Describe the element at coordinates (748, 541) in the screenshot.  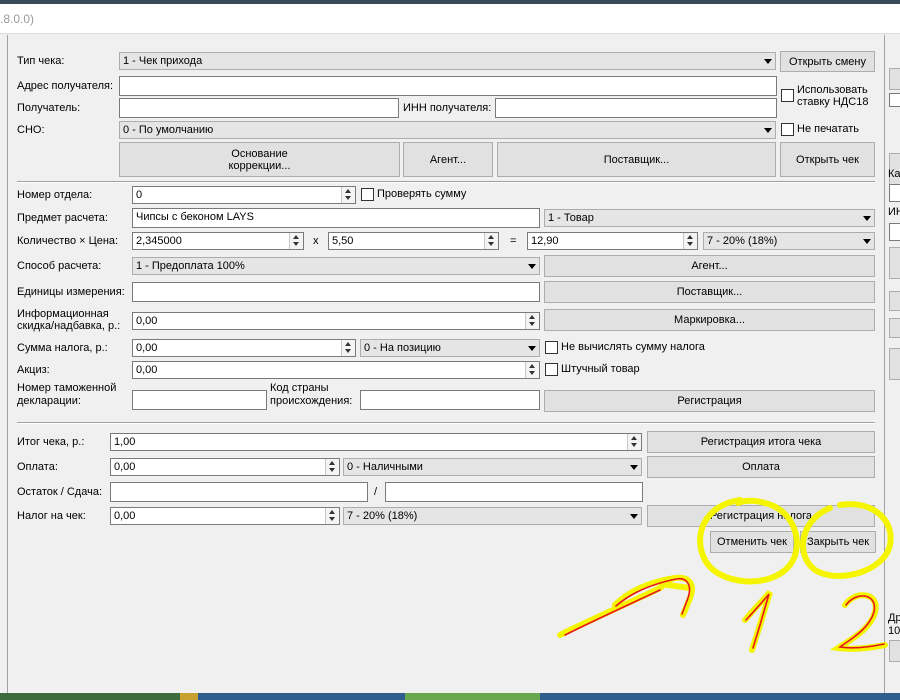
I see `yellow-circle-cancel` at that location.